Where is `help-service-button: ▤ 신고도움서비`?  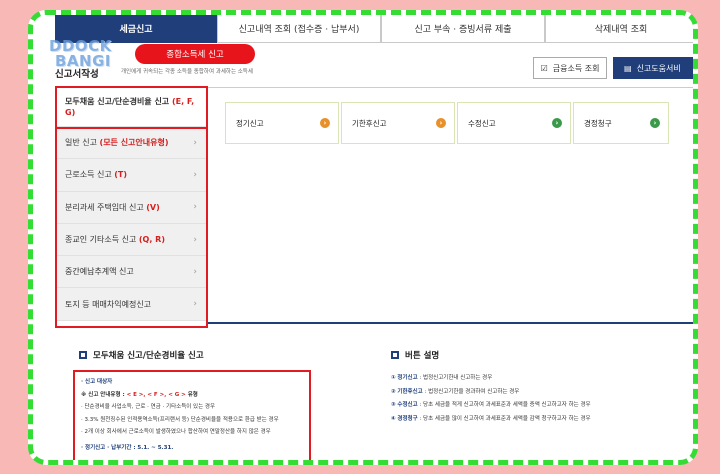 help-service-button: ▤ 신고도움서비 is located at coordinates (653, 68).